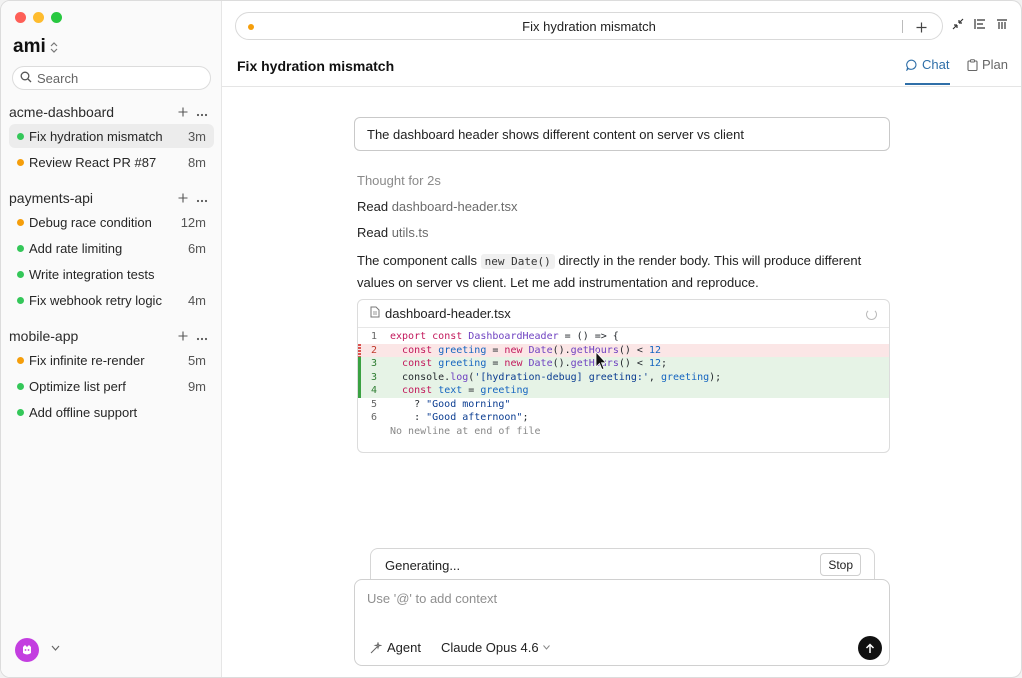  I want to click on sidebar-item: Fix hydration mismatch 3m, so click(111, 136).